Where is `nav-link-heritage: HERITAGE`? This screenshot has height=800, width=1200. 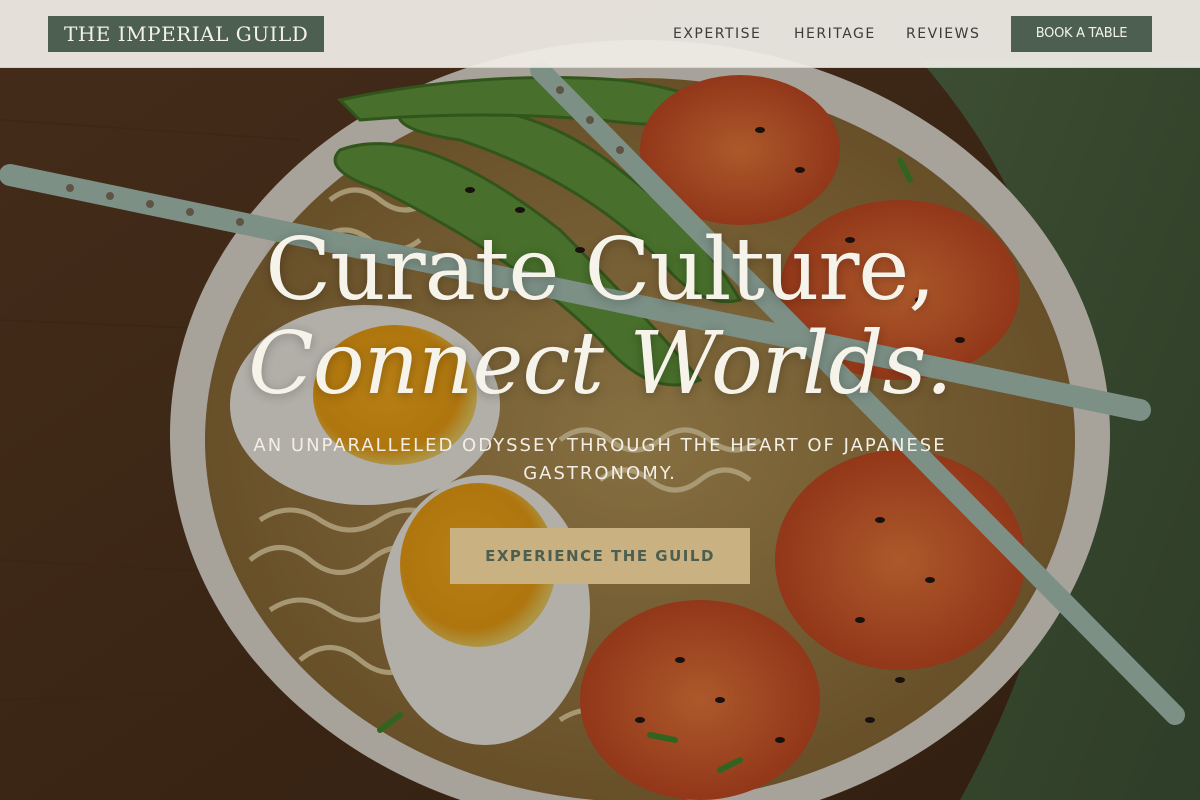
nav-link-heritage: HERITAGE is located at coordinates (835, 34).